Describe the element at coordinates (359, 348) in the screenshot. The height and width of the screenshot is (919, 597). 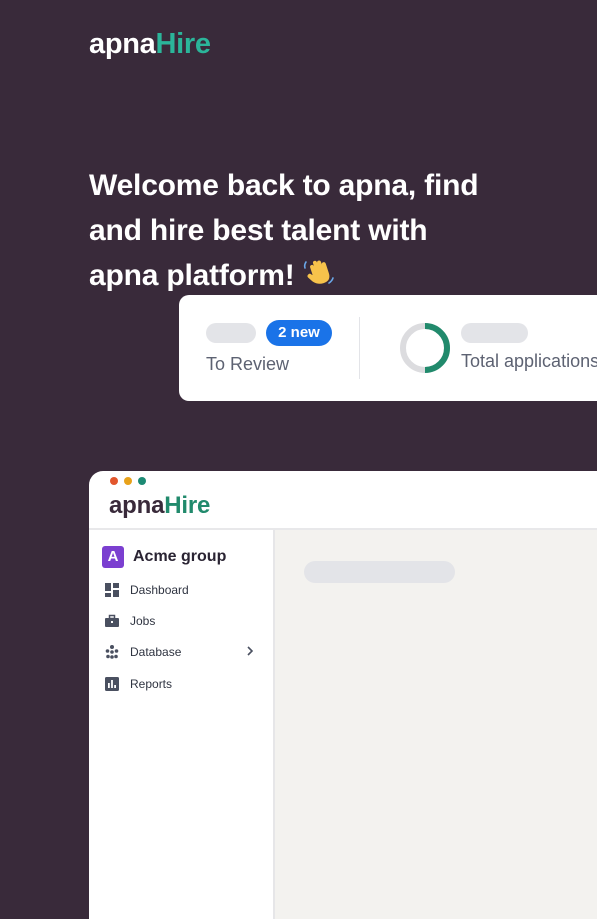
I see `stats-divider` at that location.